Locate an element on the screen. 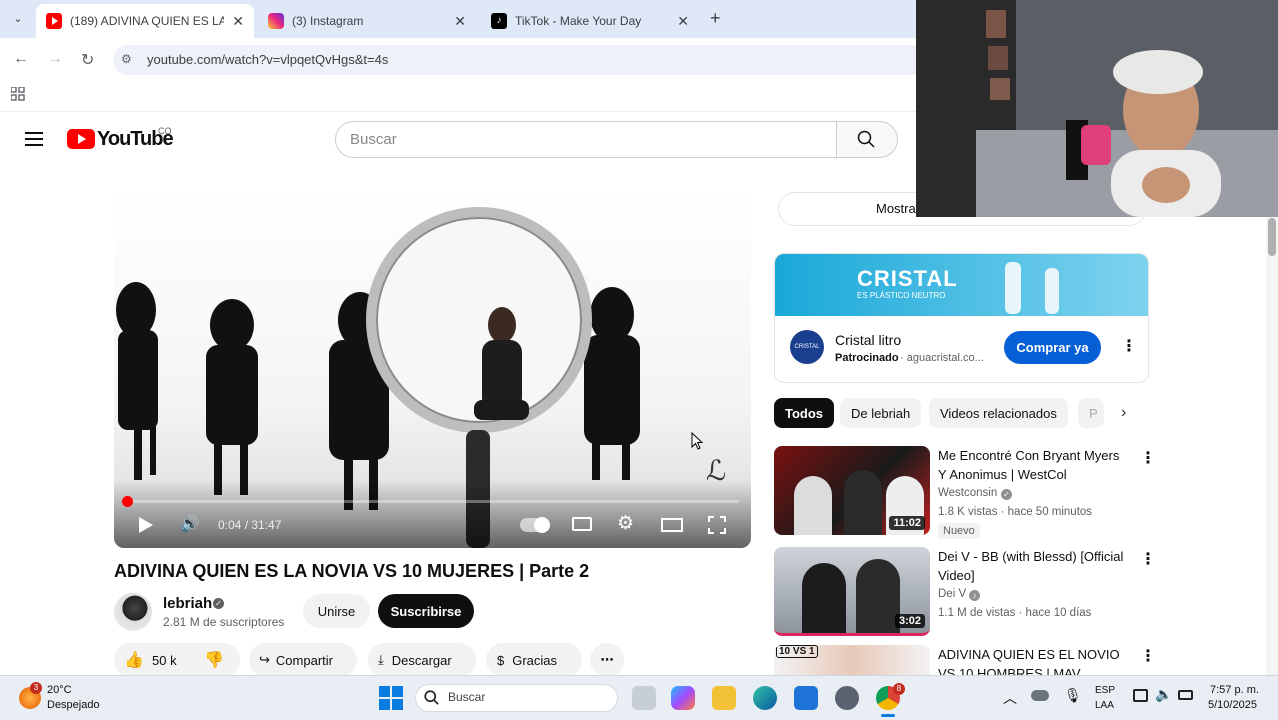  autoplay-toggle is located at coordinates (535, 525).